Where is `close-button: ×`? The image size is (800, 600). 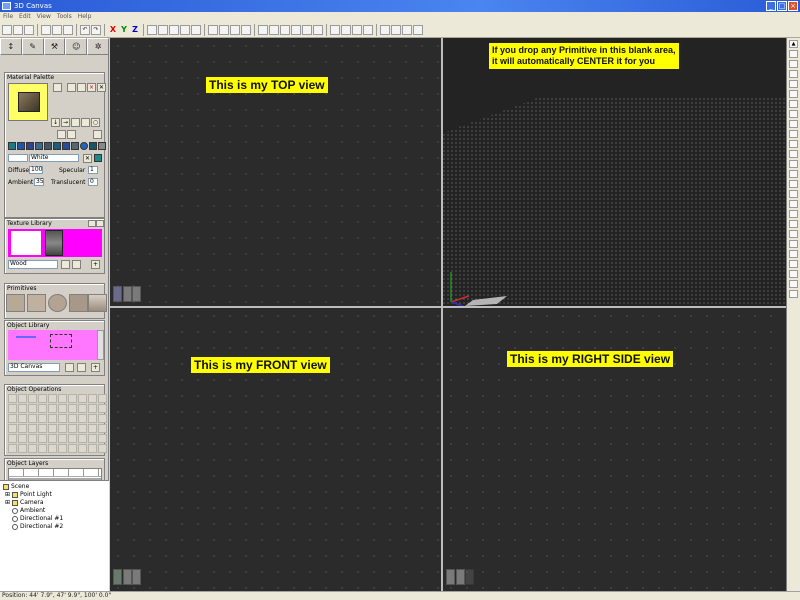
close-button: × is located at coordinates (793, 6).